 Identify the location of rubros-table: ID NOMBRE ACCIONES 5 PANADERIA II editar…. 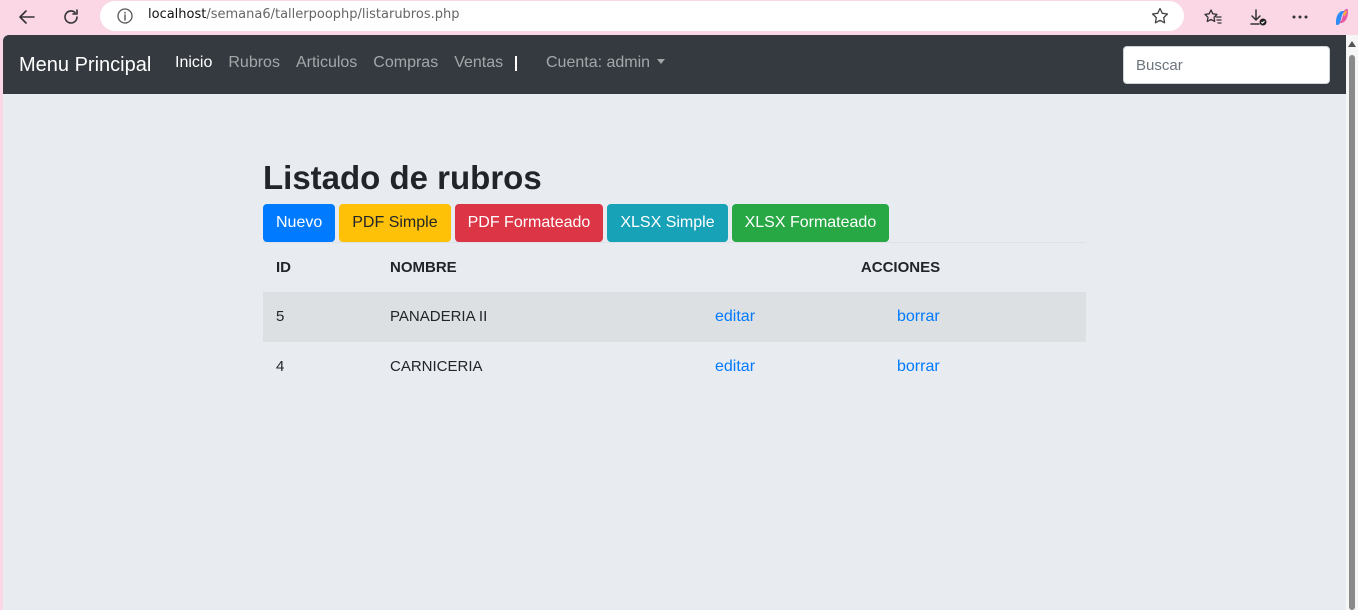
(674, 317).